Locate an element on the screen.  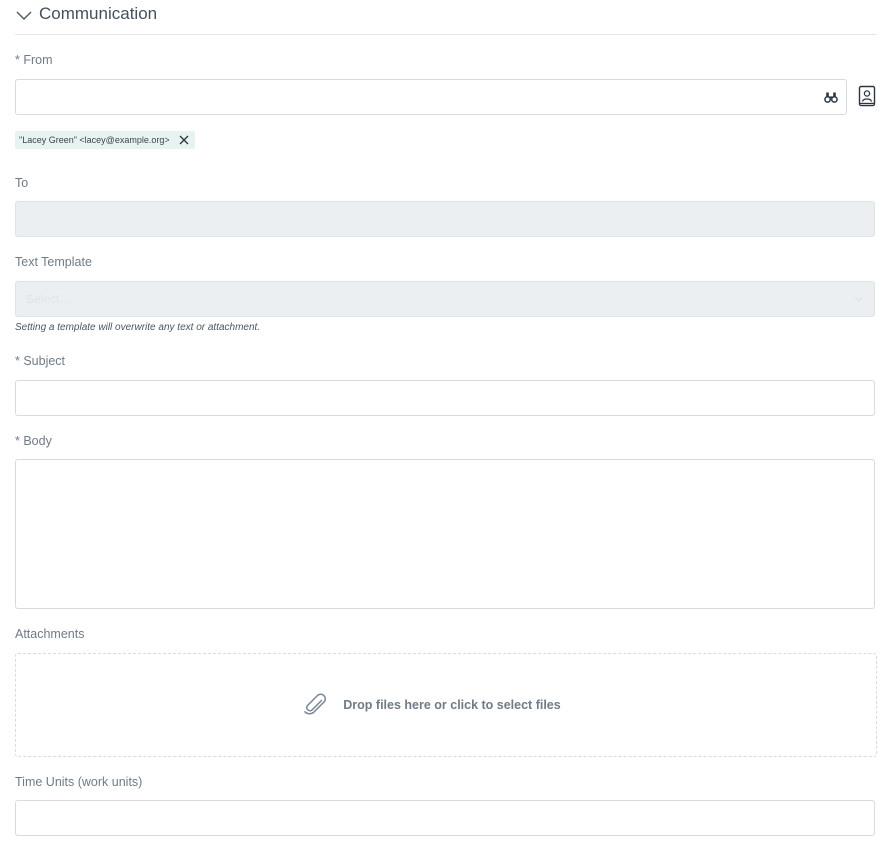
subject-input is located at coordinates (445, 398).